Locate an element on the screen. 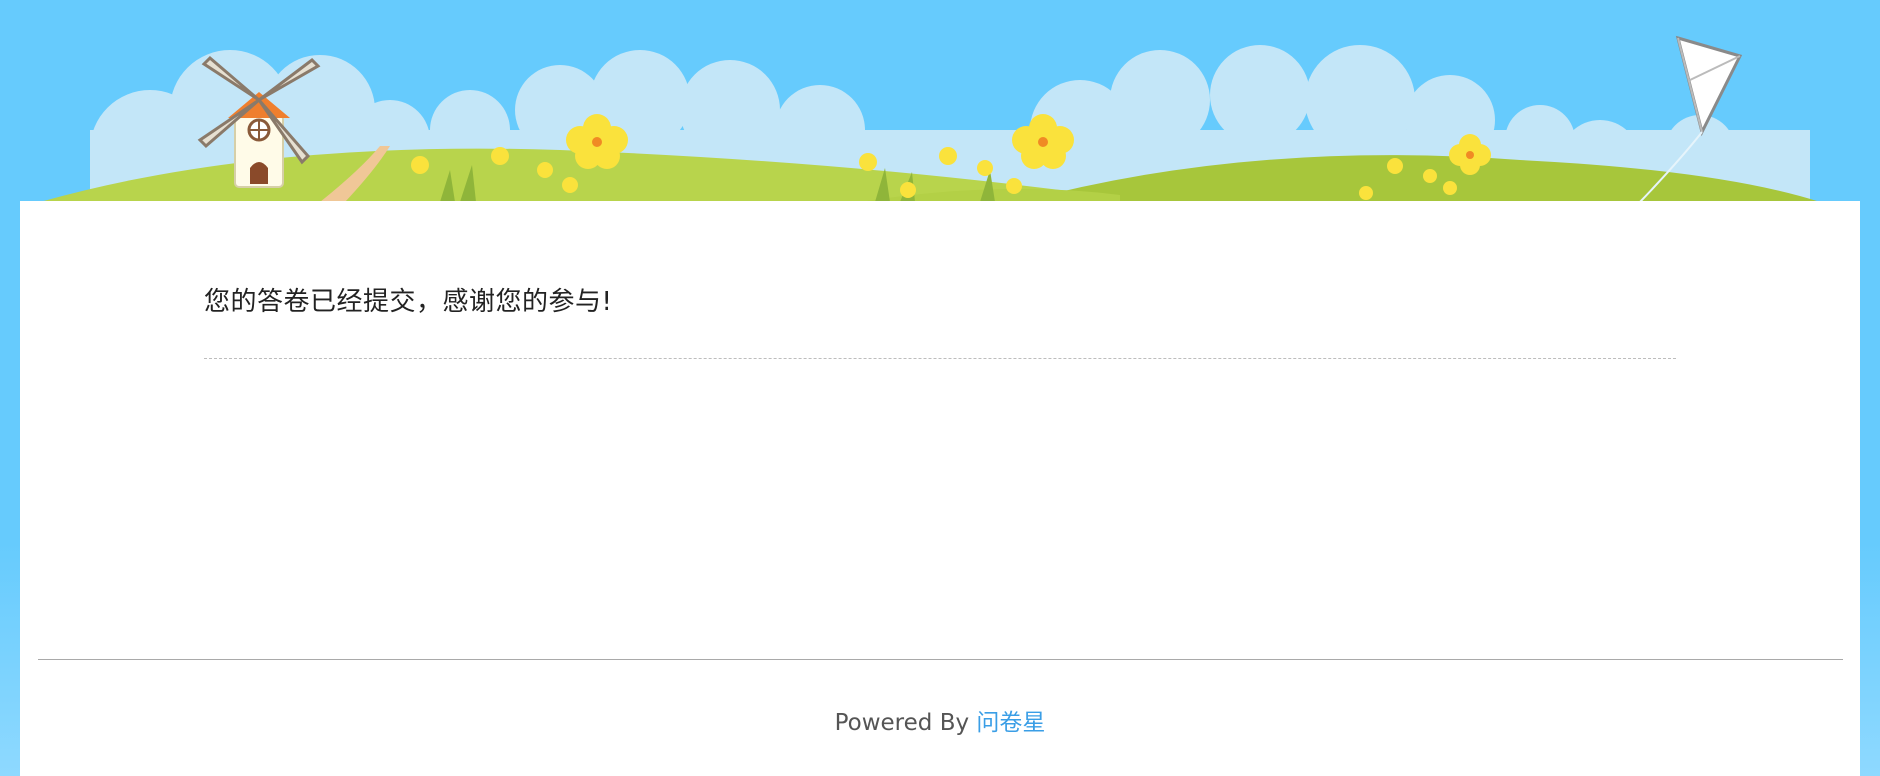 The width and height of the screenshot is (1880, 776). submission-confirmation-message: 您的答卷已经提交，感谢您的参与! is located at coordinates (408, 302).